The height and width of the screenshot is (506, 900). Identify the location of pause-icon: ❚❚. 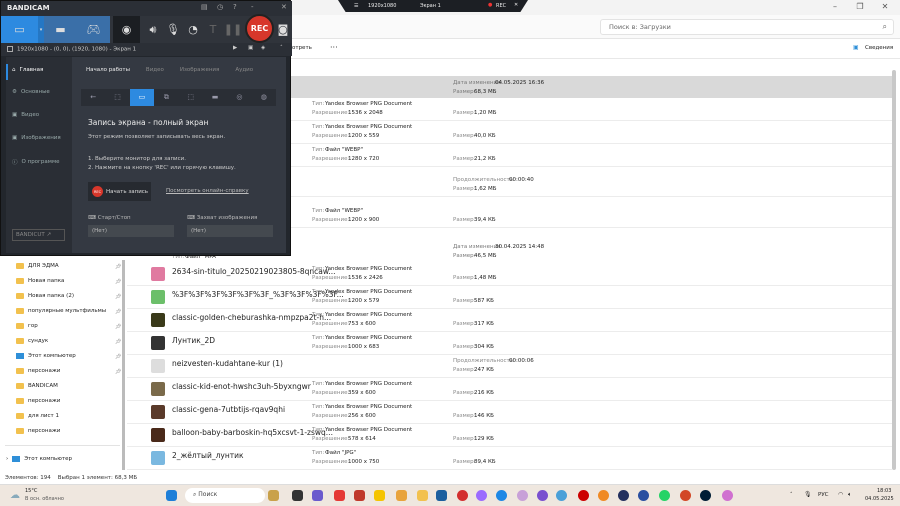
(233, 29).